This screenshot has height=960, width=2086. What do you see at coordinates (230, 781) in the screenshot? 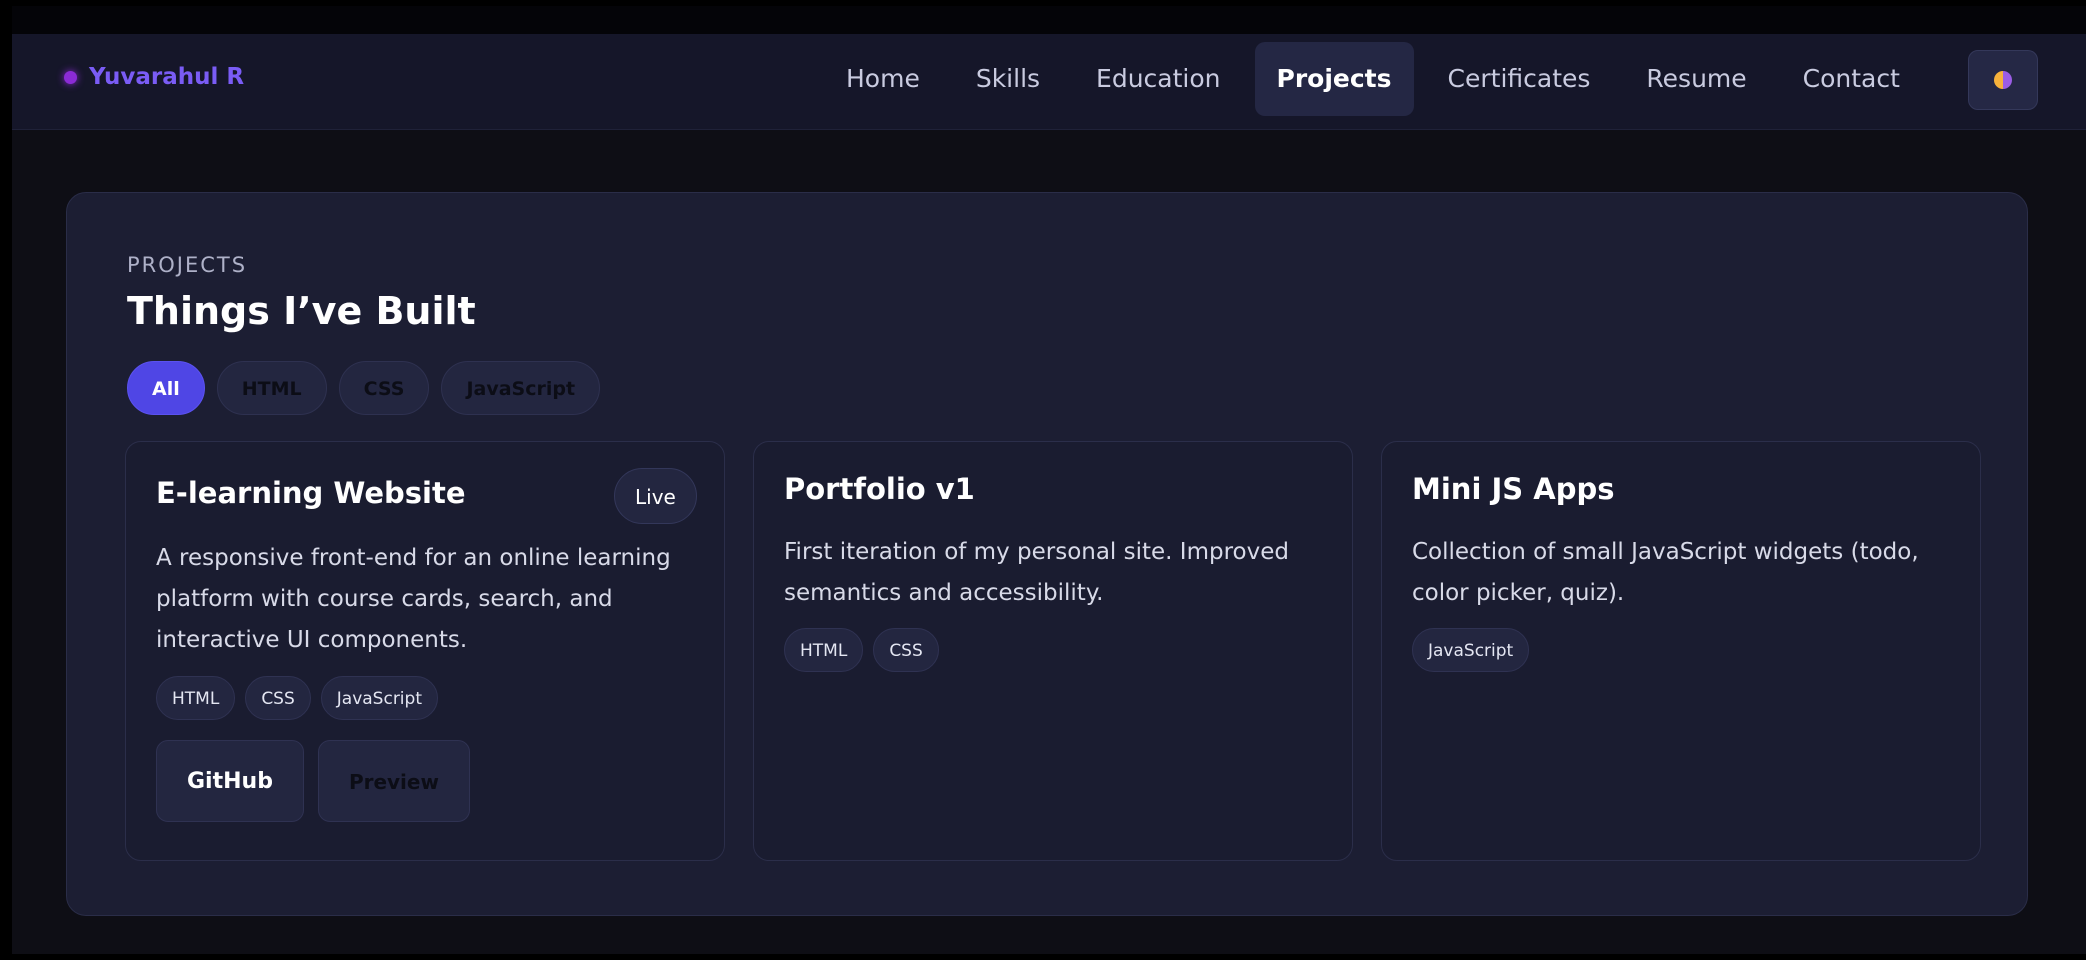
I see `github-button: GitHub` at bounding box center [230, 781].